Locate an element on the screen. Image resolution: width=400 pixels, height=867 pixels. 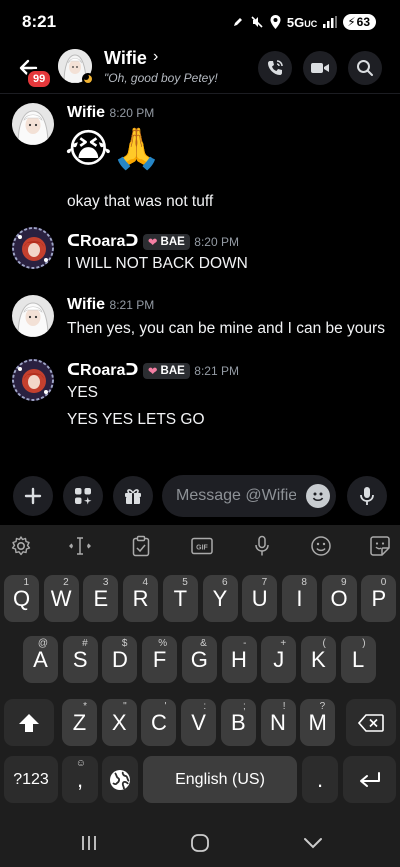
message-author: ᑕRoaraᑐ ❤ BAE 8:20 PM is located at coordinates (153, 241).